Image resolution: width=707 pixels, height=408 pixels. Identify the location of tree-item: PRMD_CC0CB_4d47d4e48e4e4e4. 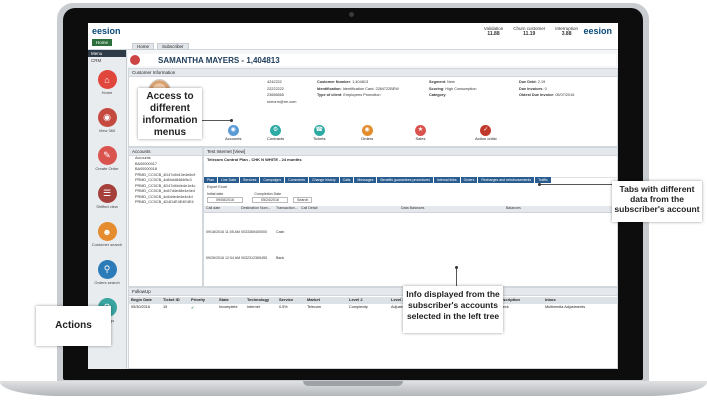
(165, 192).